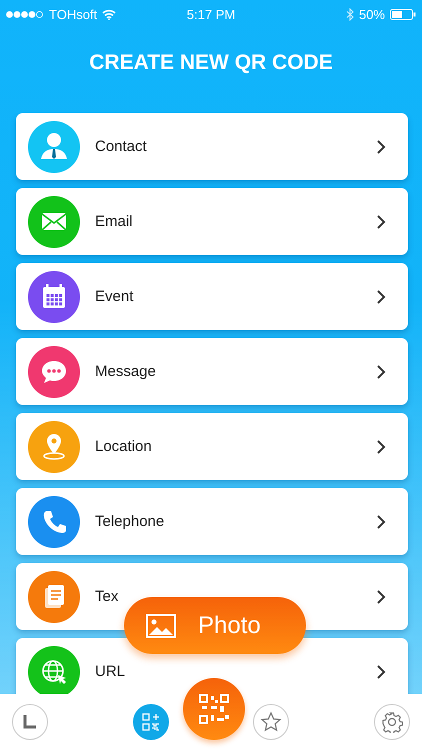 Image resolution: width=422 pixels, height=750 pixels. I want to click on item-label: Tex, so click(107, 596).